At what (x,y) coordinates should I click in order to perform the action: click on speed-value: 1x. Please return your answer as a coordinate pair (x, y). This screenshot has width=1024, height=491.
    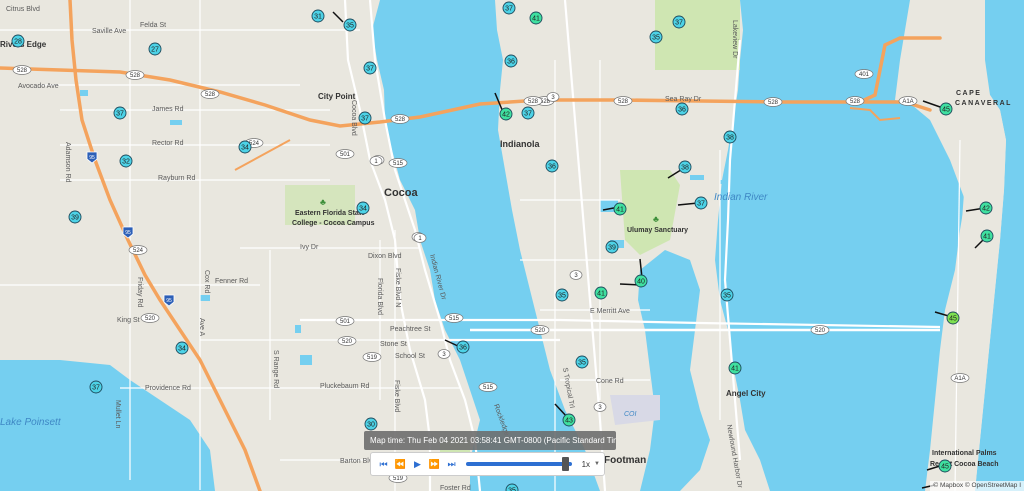
    Looking at the image, I should click on (586, 464).